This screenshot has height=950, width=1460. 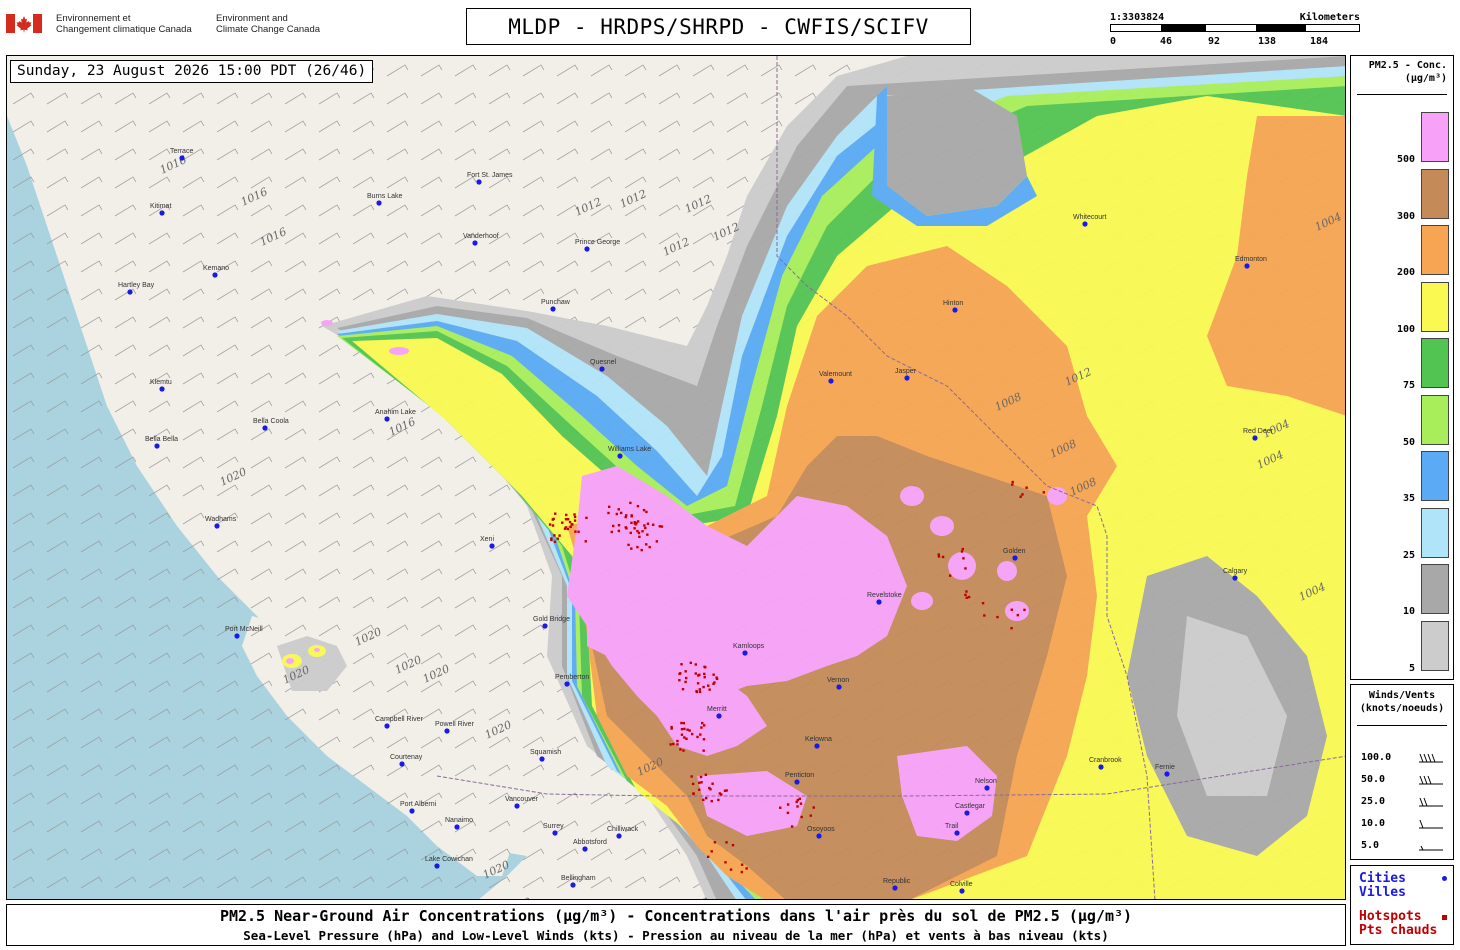 What do you see at coordinates (1113, 41) in the screenshot?
I see `scale-tick: 0` at bounding box center [1113, 41].